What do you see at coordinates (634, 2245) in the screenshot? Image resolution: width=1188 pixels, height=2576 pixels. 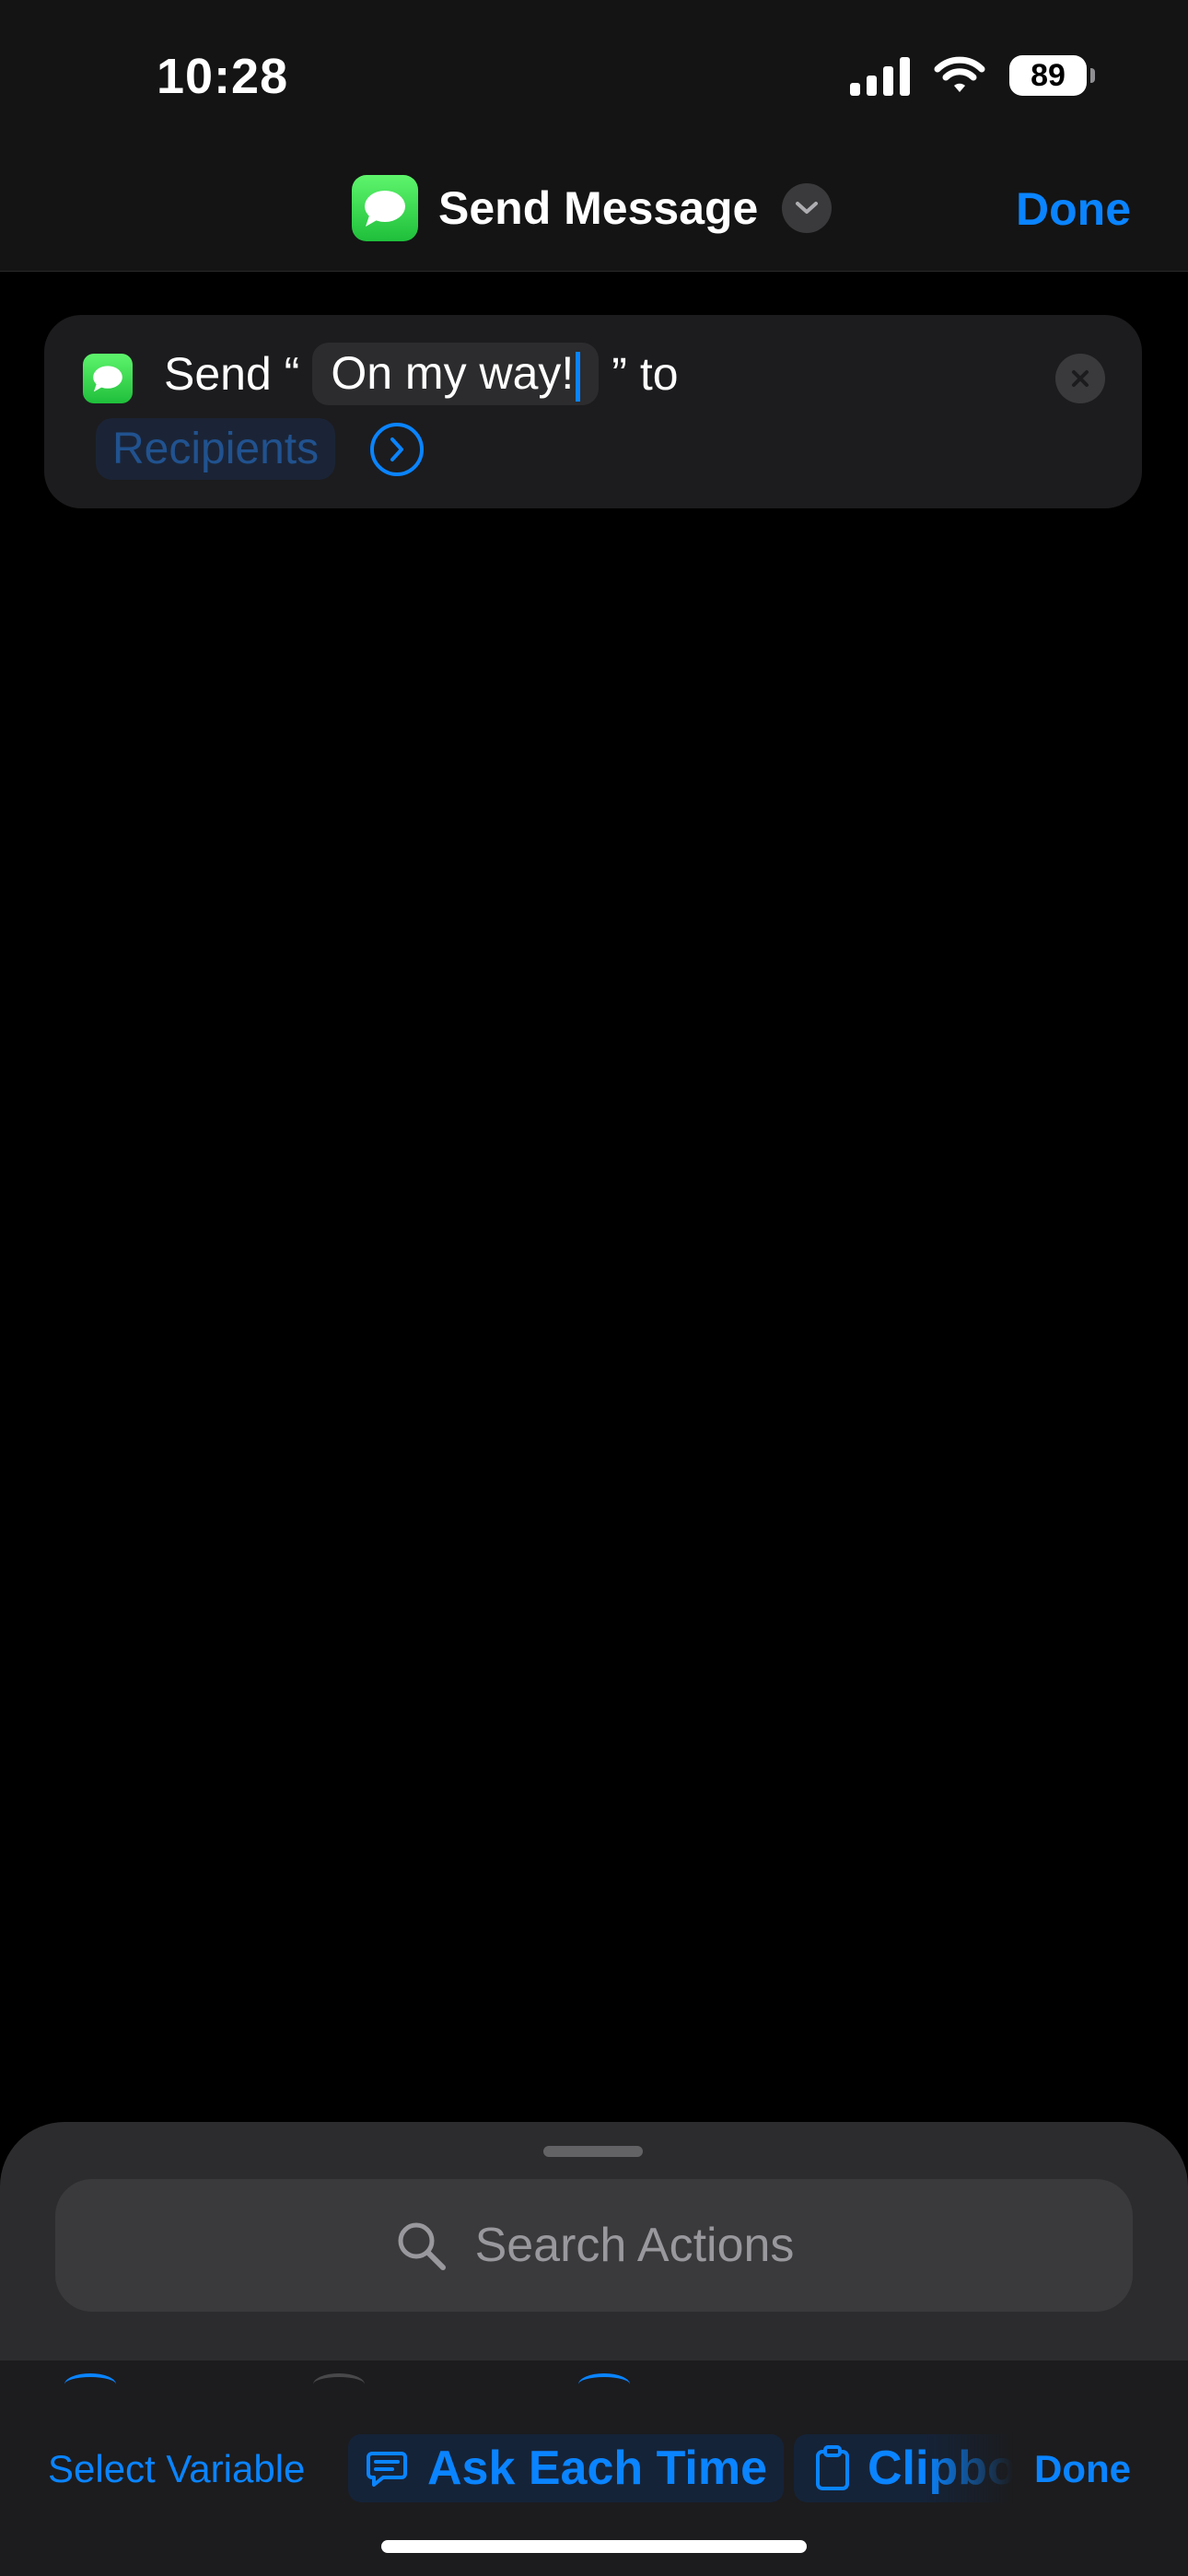 I see `search-placeholder: Search Actions` at bounding box center [634, 2245].